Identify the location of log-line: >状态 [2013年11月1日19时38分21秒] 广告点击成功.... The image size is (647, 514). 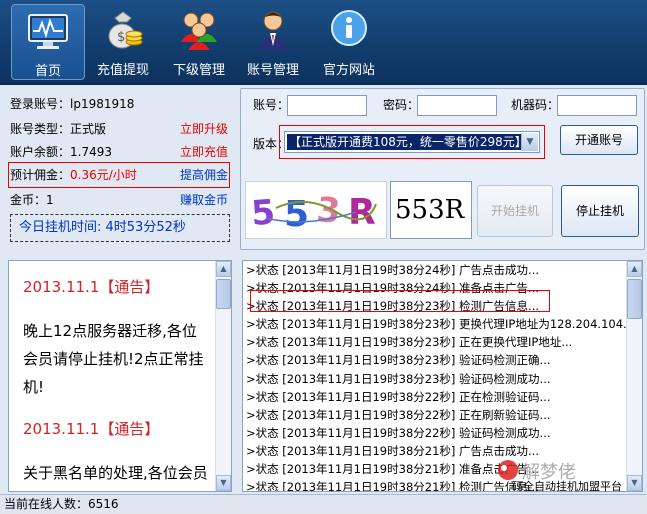
(393, 450).